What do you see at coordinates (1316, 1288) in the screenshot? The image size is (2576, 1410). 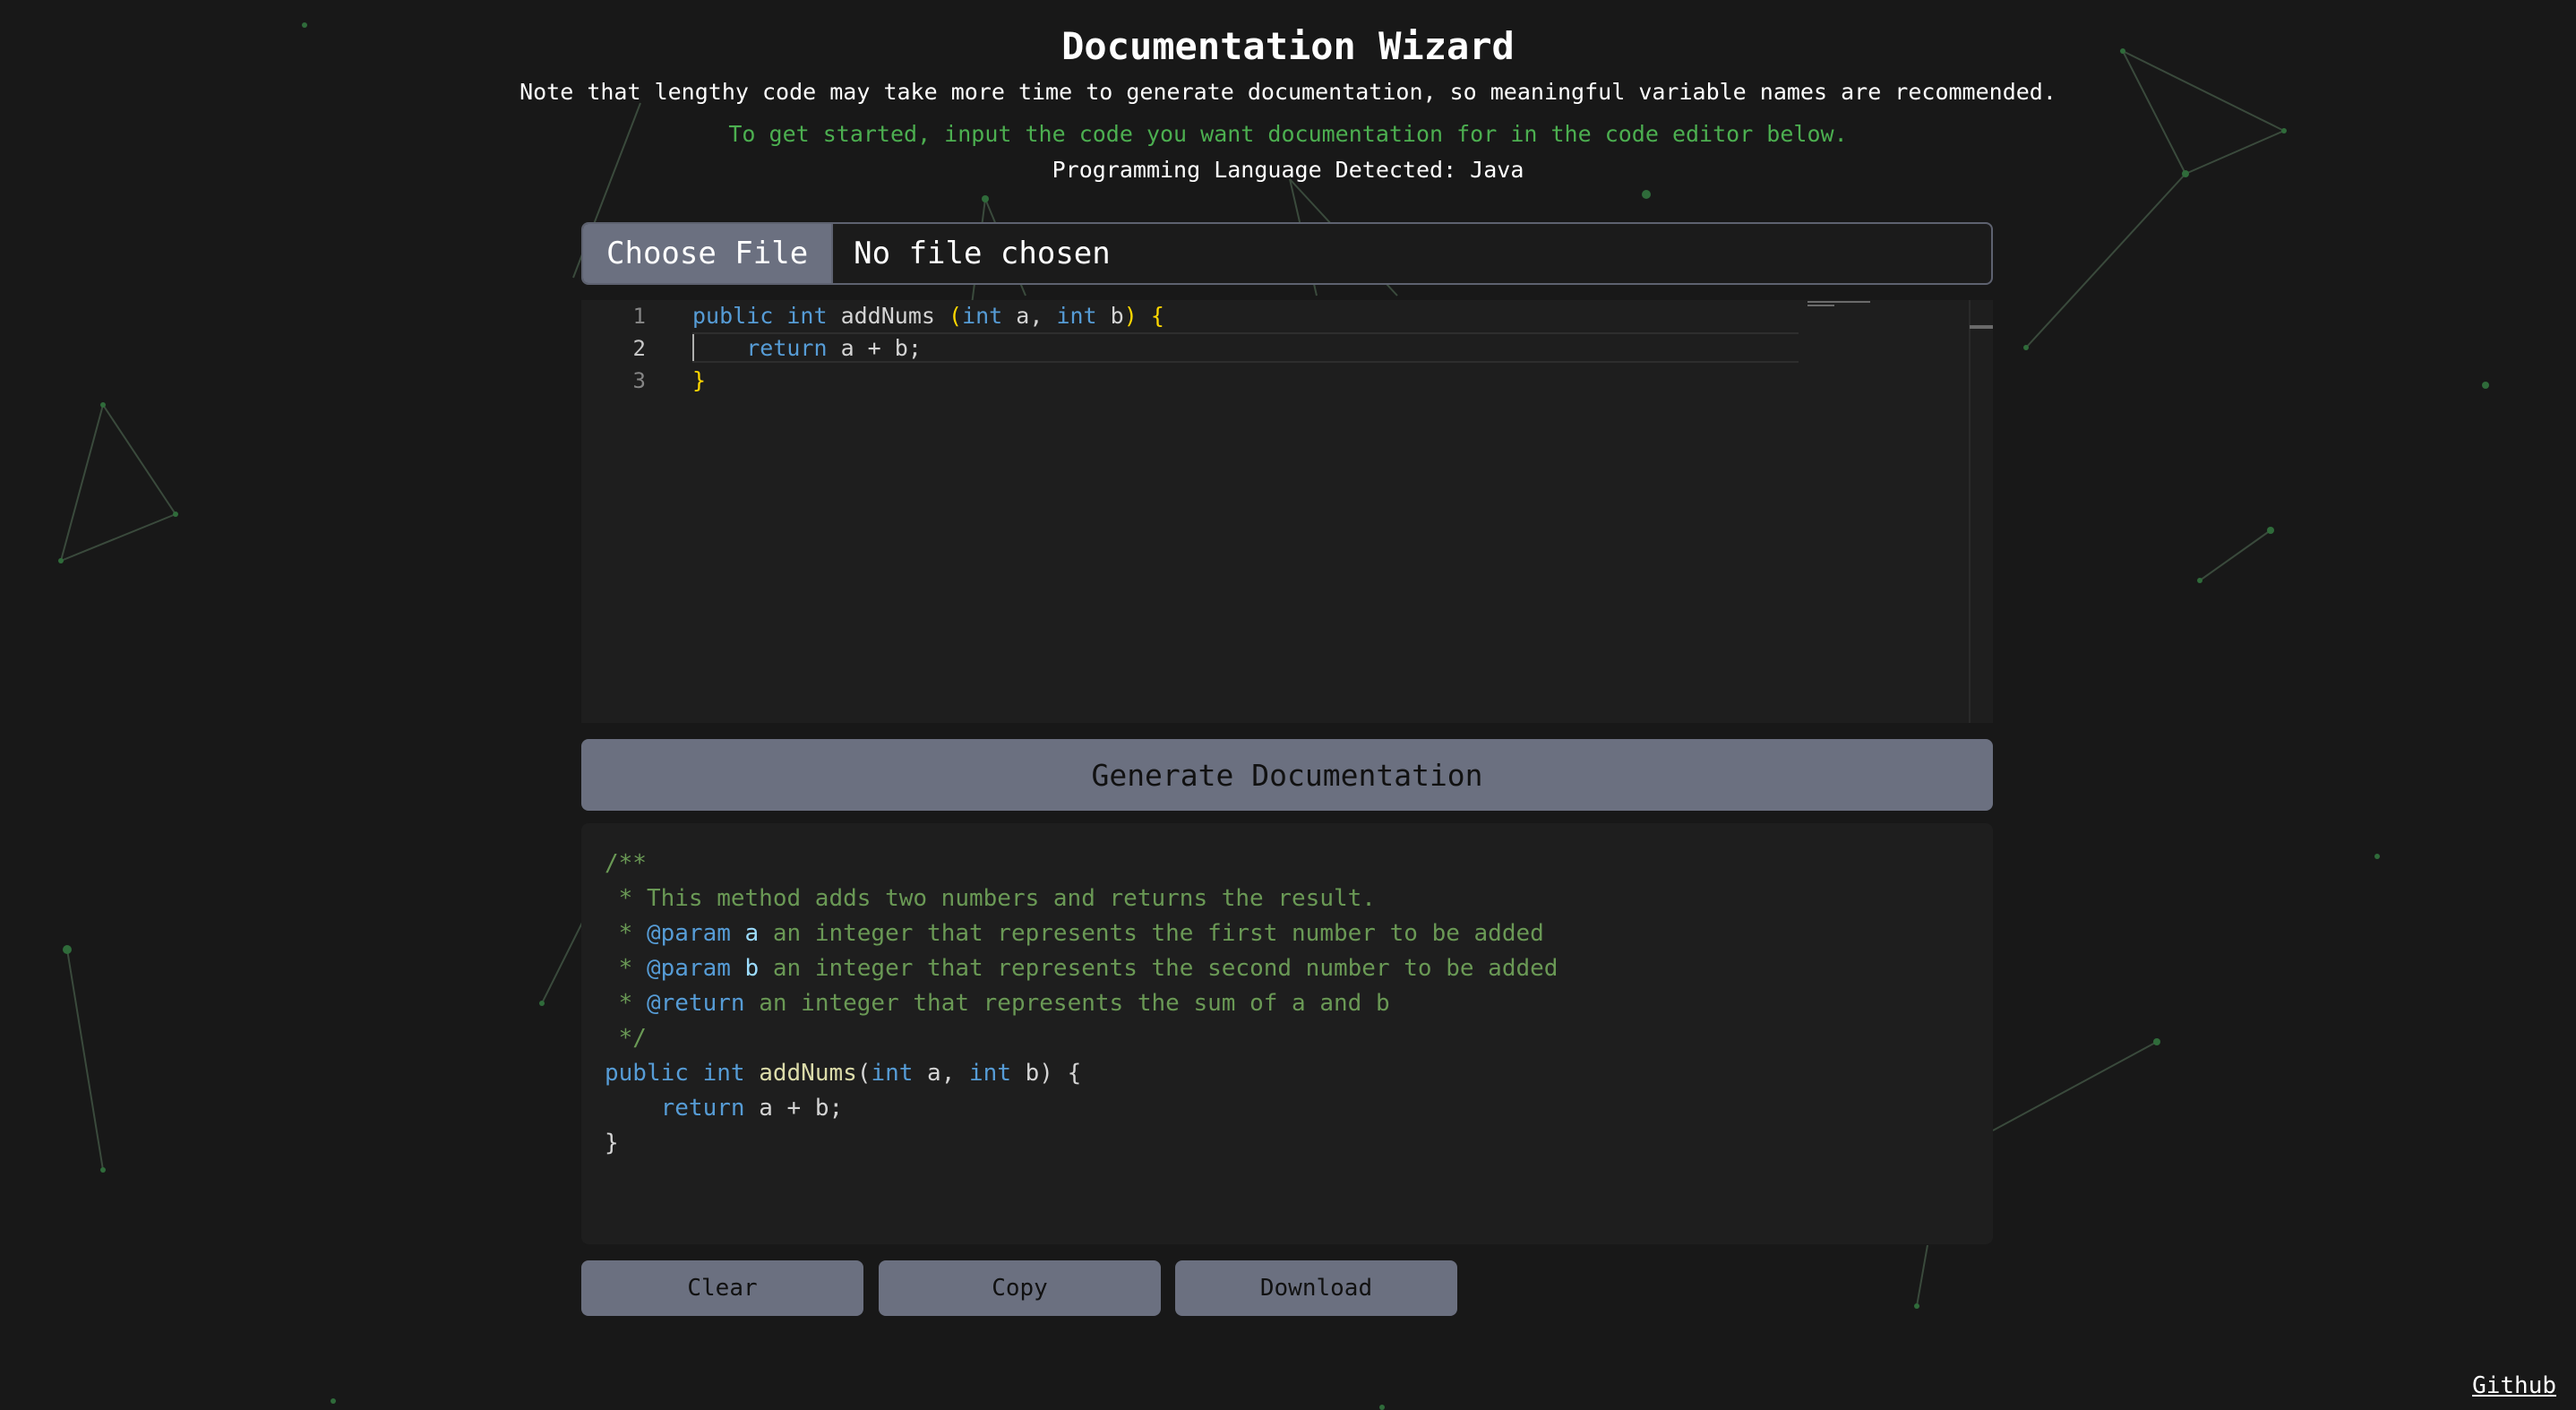 I see `download-button: Download` at bounding box center [1316, 1288].